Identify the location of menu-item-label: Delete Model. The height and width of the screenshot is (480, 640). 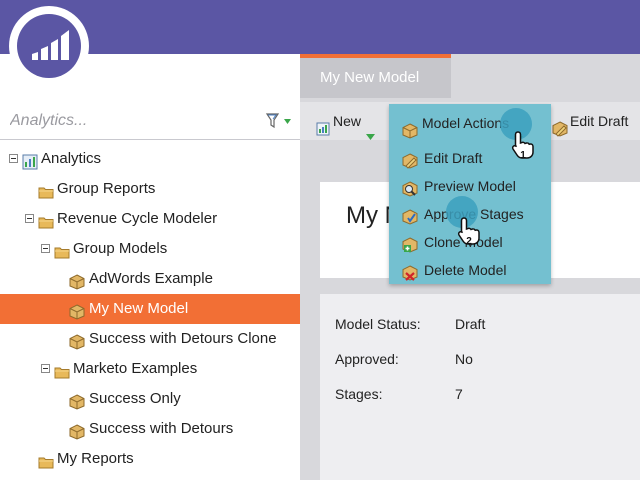
(465, 270).